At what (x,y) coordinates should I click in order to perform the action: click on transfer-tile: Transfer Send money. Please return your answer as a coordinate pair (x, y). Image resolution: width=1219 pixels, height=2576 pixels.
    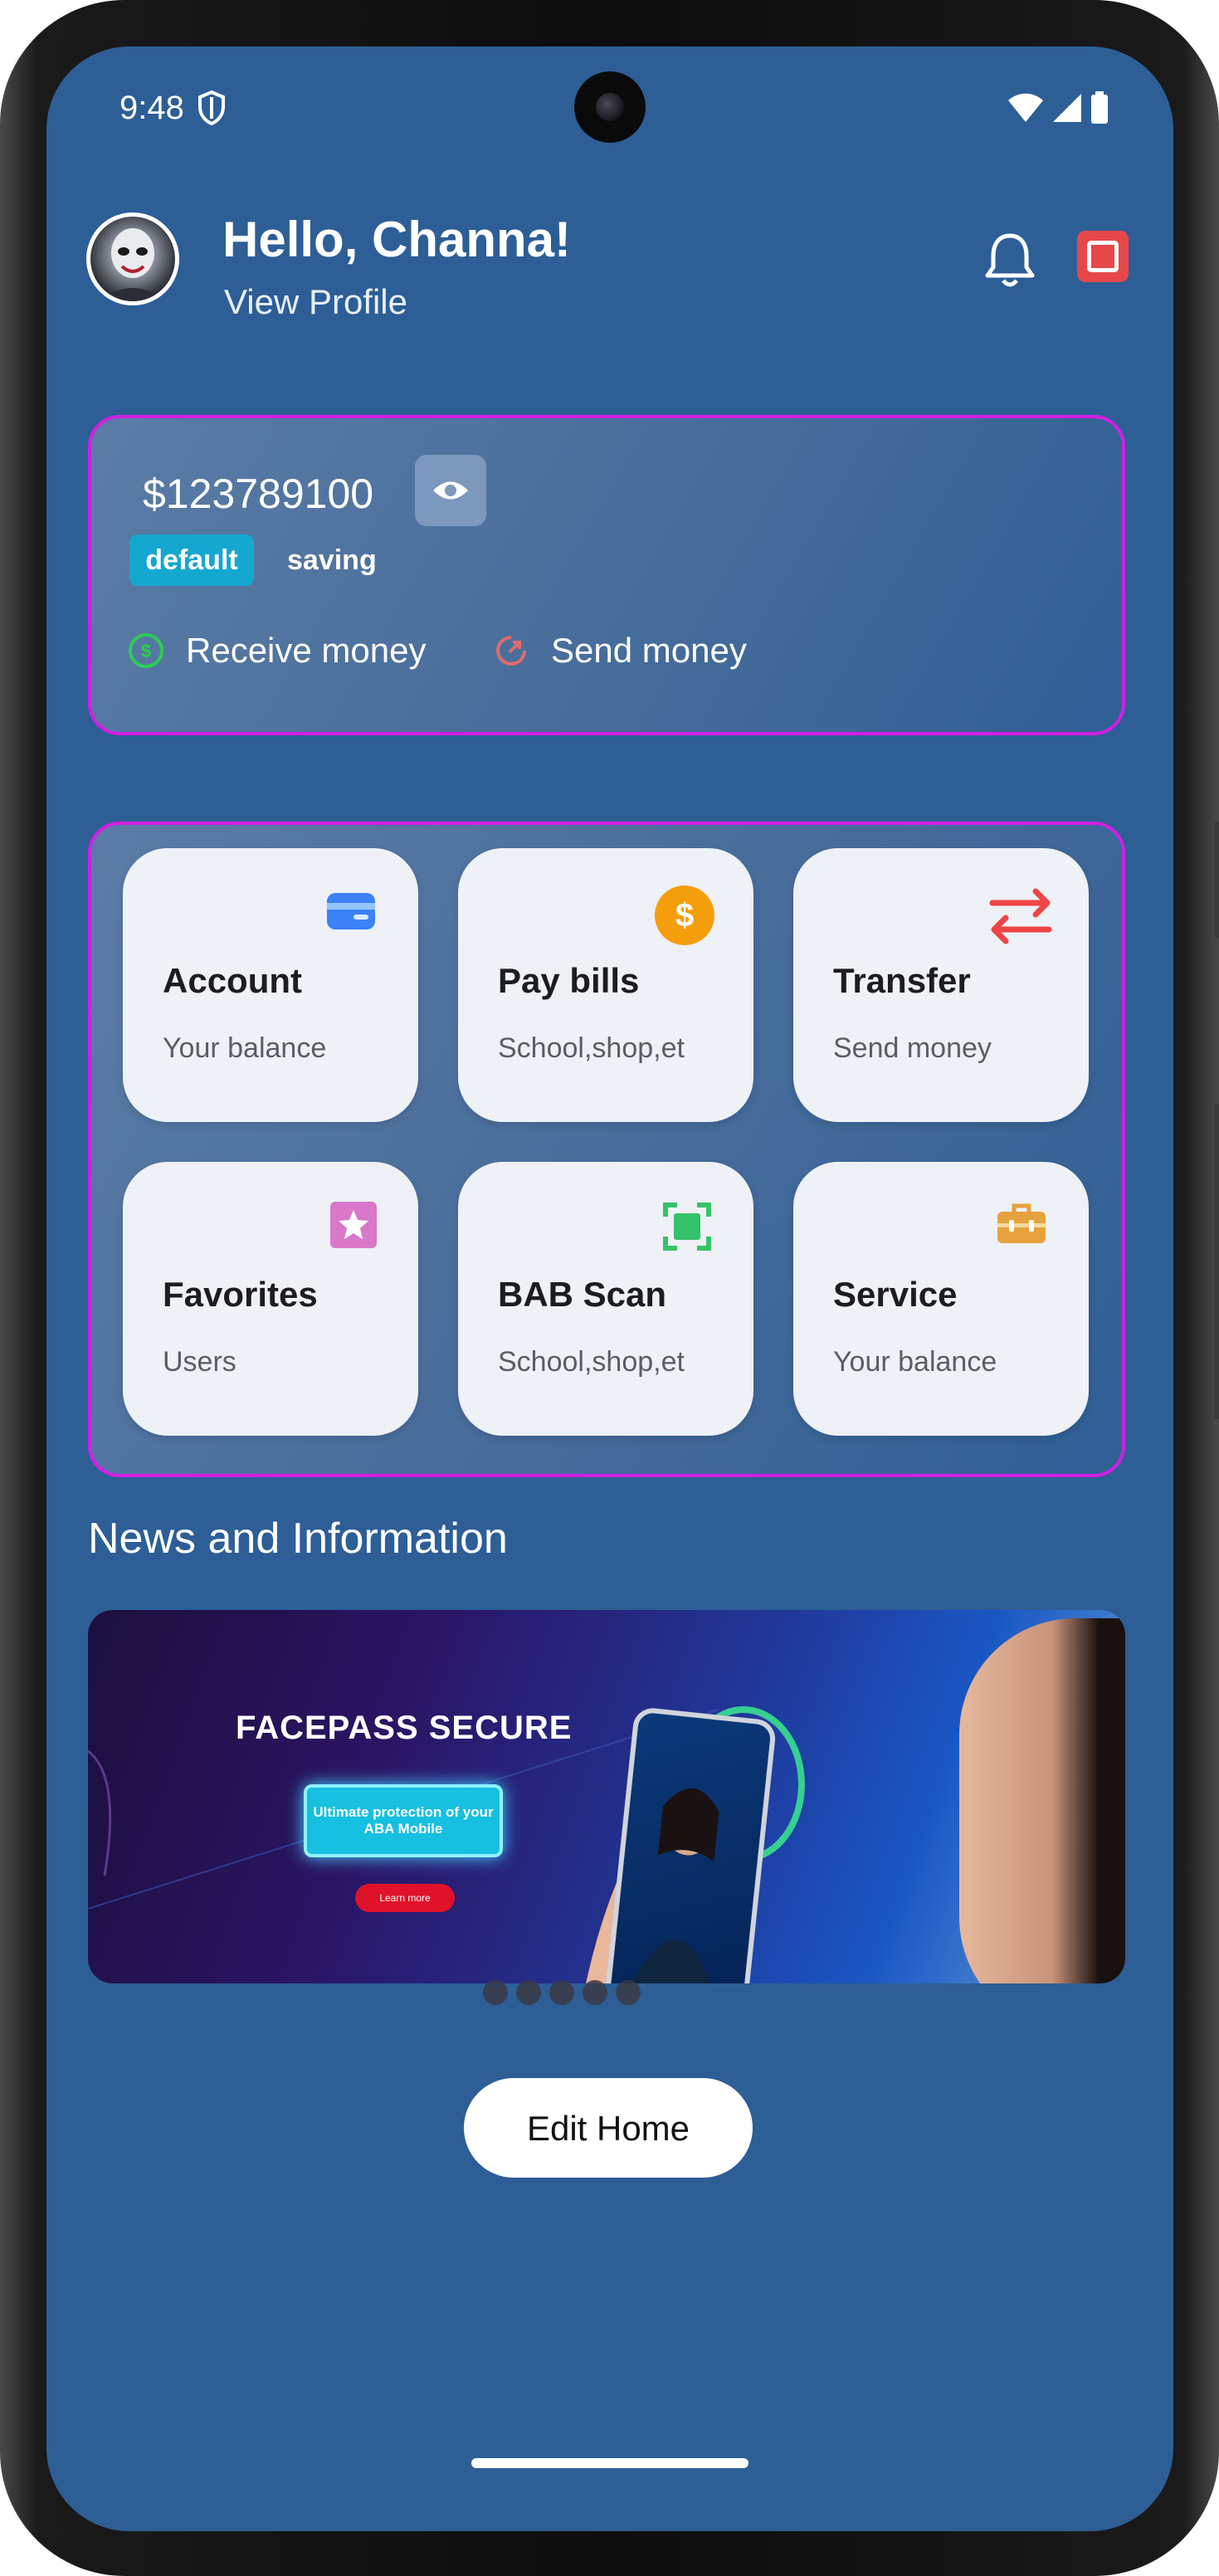
    Looking at the image, I should click on (941, 985).